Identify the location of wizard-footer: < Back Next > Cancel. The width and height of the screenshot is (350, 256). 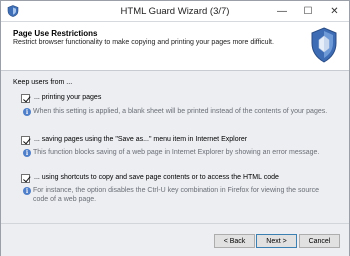
(175, 239).